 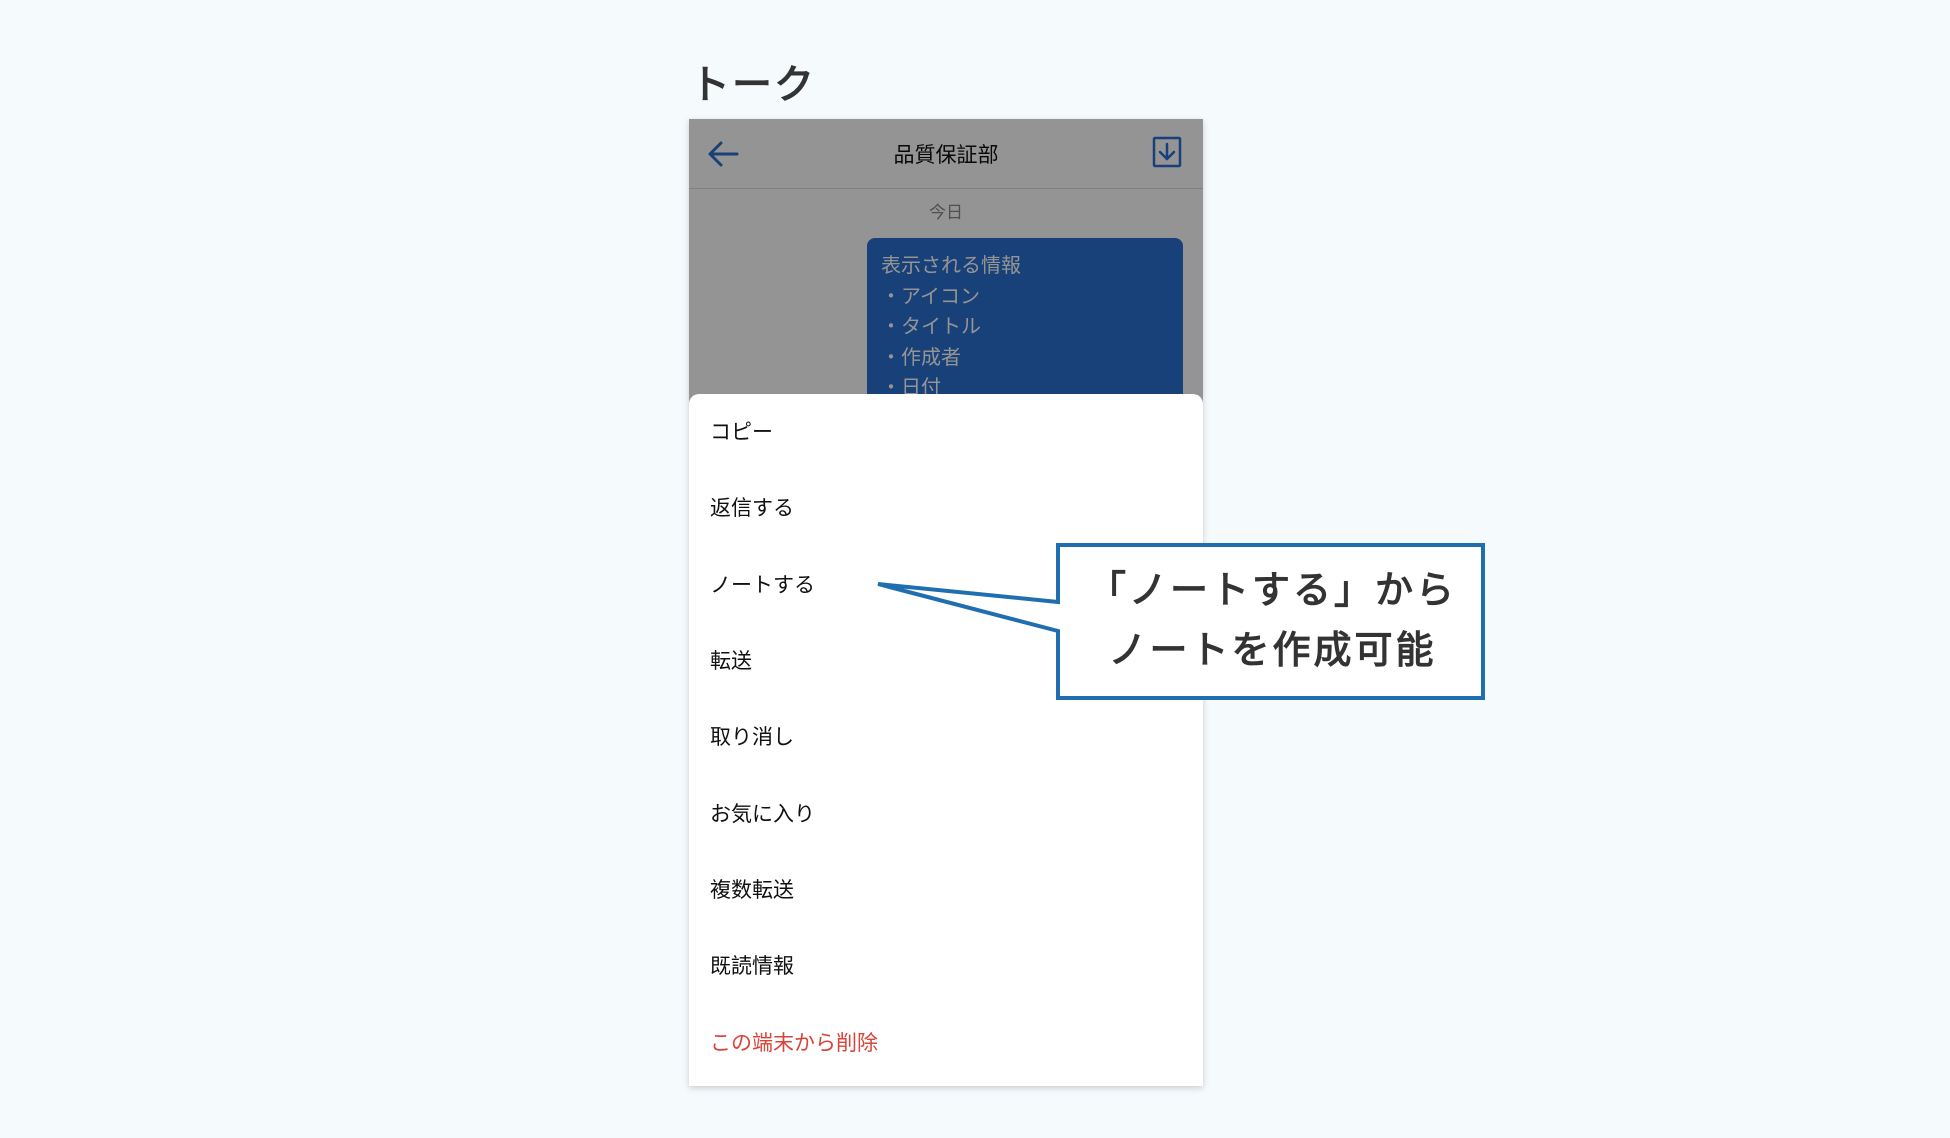 What do you see at coordinates (950, 508) in the screenshot?
I see `menu-item-reply: 返信する` at bounding box center [950, 508].